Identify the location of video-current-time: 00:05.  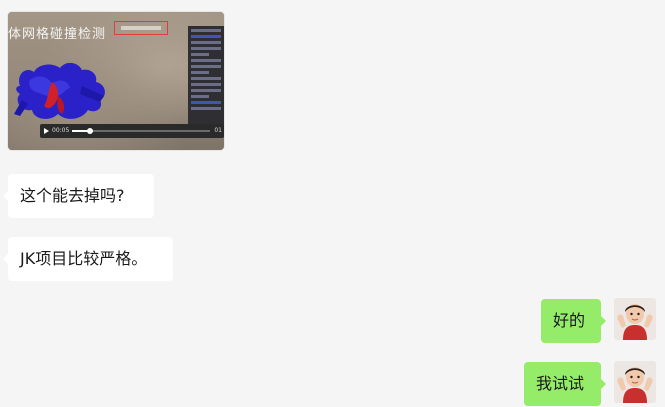
(61, 130).